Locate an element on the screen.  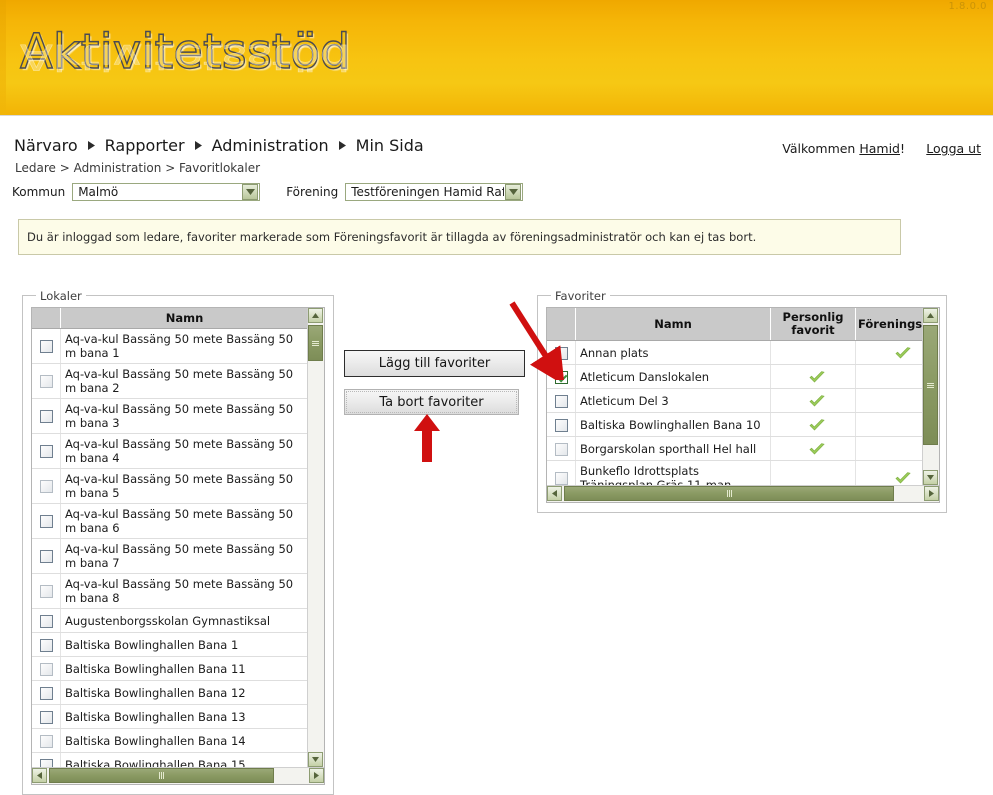
table-row: Baltiska Bowlinghallen Bana 11 is located at coordinates (170, 668).